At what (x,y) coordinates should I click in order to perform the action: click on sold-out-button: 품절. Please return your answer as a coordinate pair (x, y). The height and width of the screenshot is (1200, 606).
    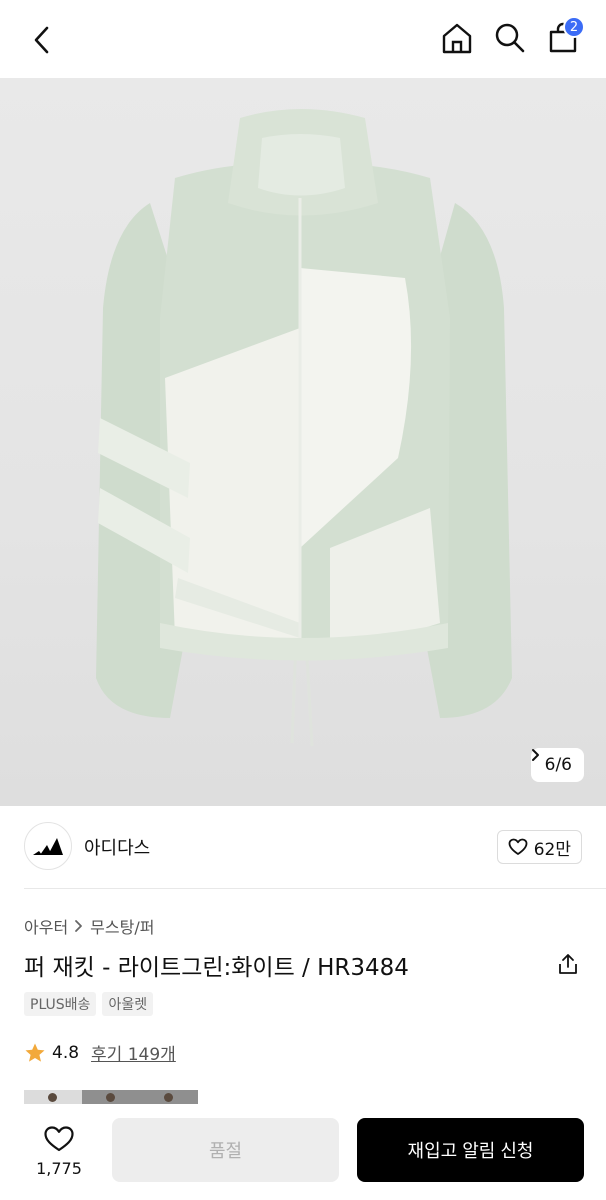
    Looking at the image, I should click on (225, 1150).